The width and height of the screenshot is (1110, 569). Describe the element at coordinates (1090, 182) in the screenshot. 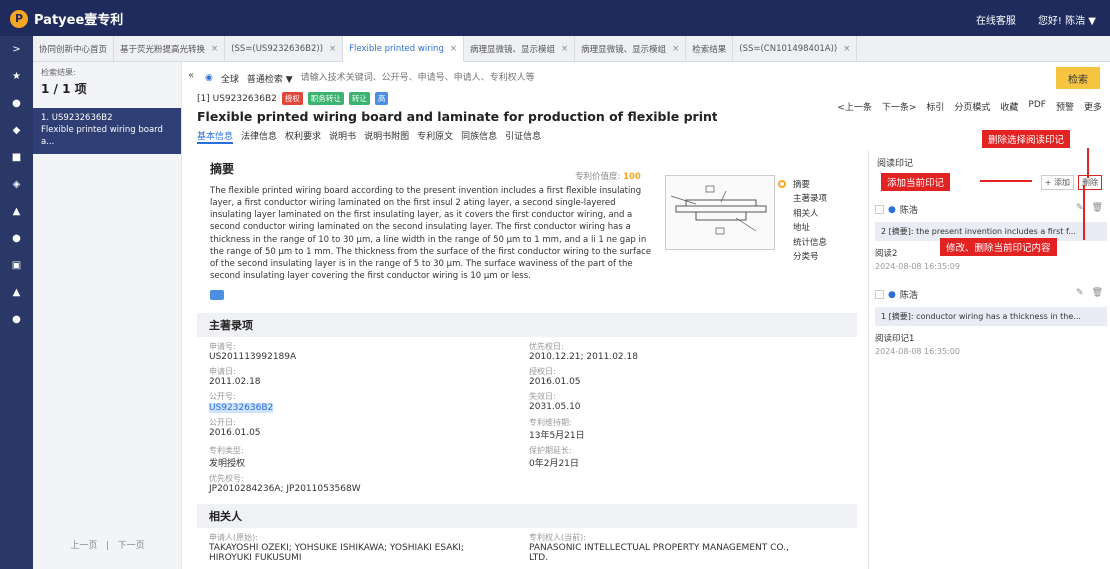

I see `delete-notes-button: 删除` at that location.